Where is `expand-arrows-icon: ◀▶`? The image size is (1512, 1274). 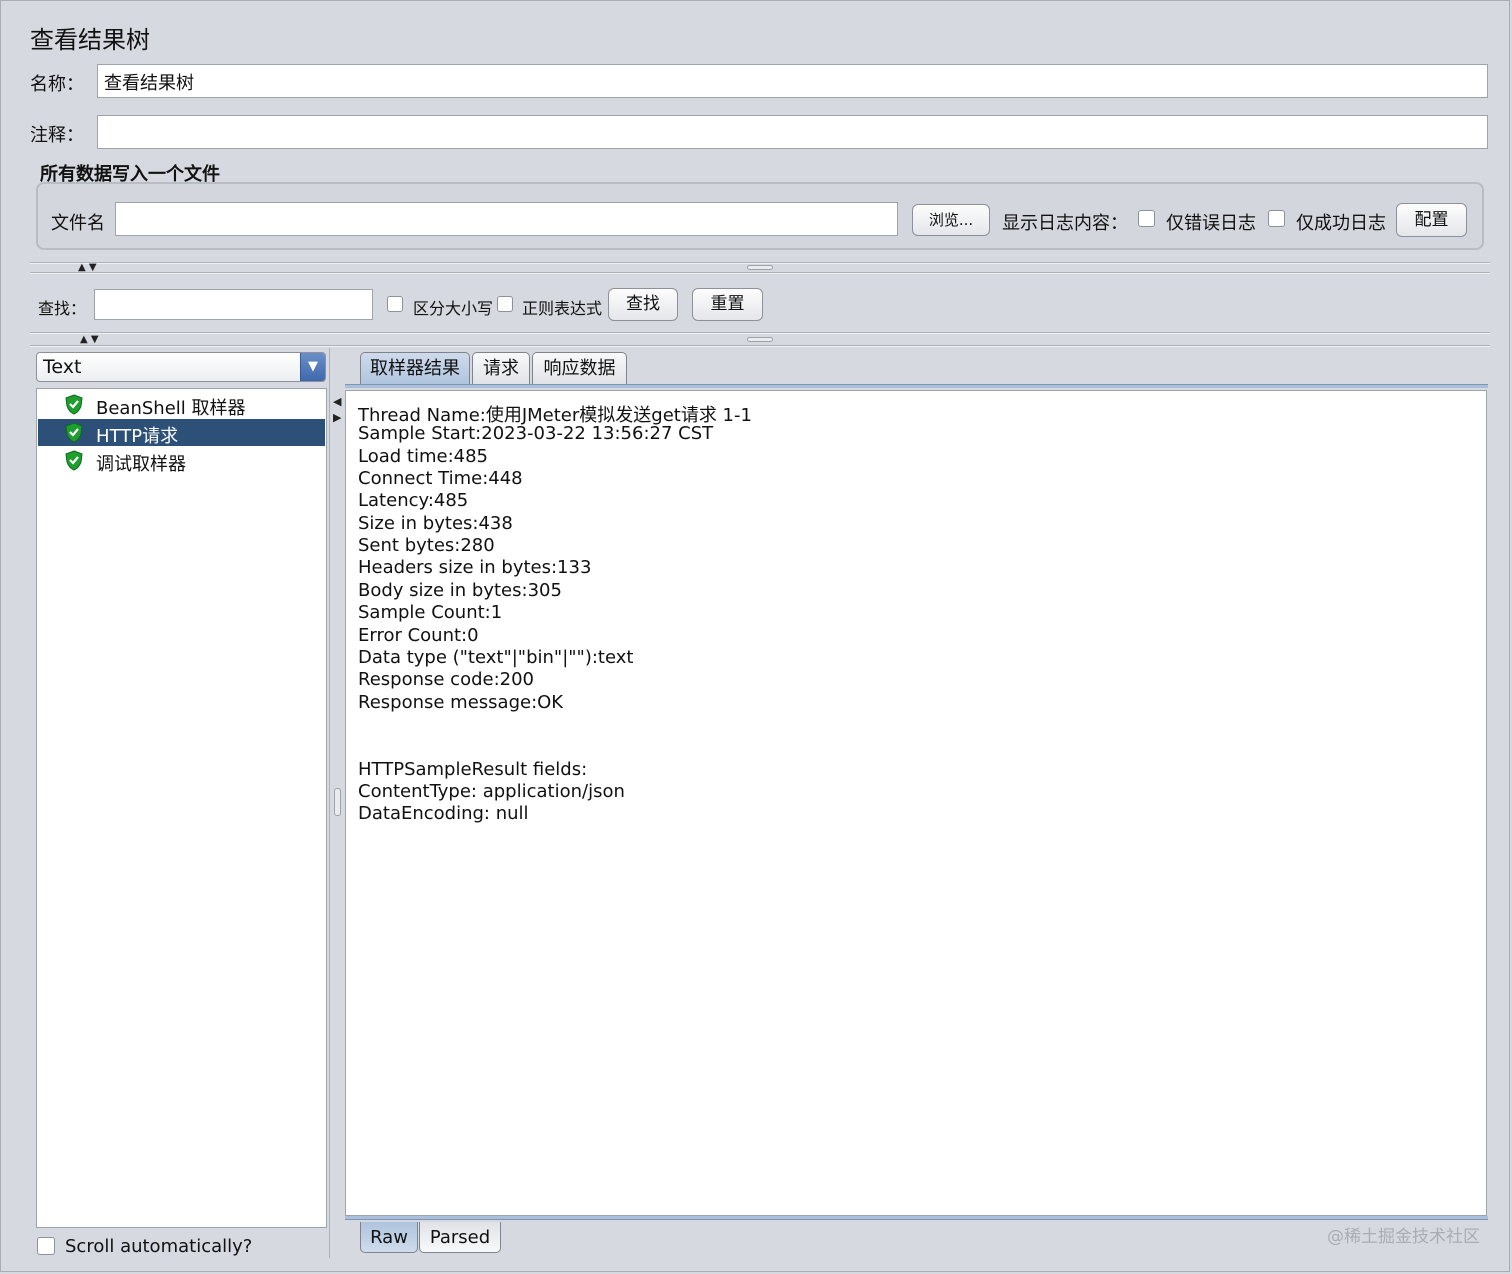 expand-arrows-icon: ◀▶ is located at coordinates (337, 410).